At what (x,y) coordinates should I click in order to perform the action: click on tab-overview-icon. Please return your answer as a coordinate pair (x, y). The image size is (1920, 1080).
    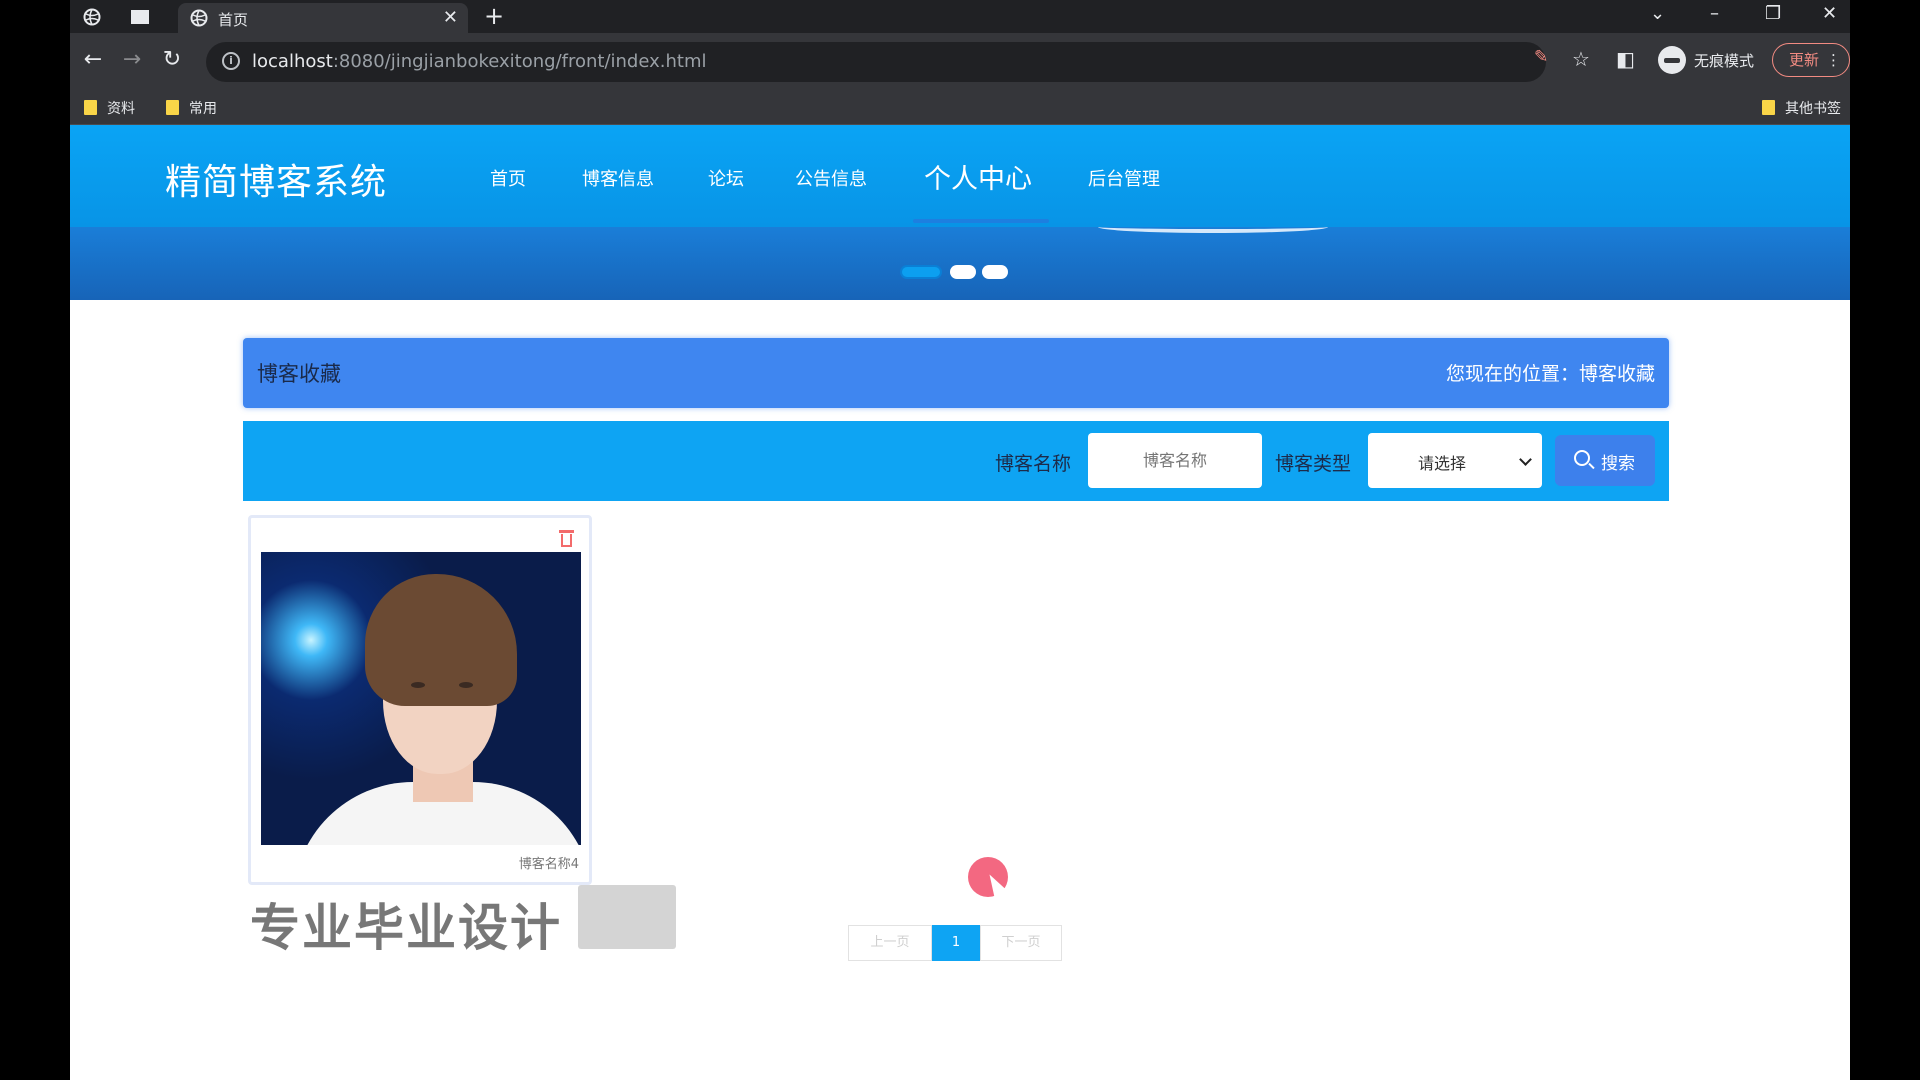
    Looking at the image, I should click on (140, 17).